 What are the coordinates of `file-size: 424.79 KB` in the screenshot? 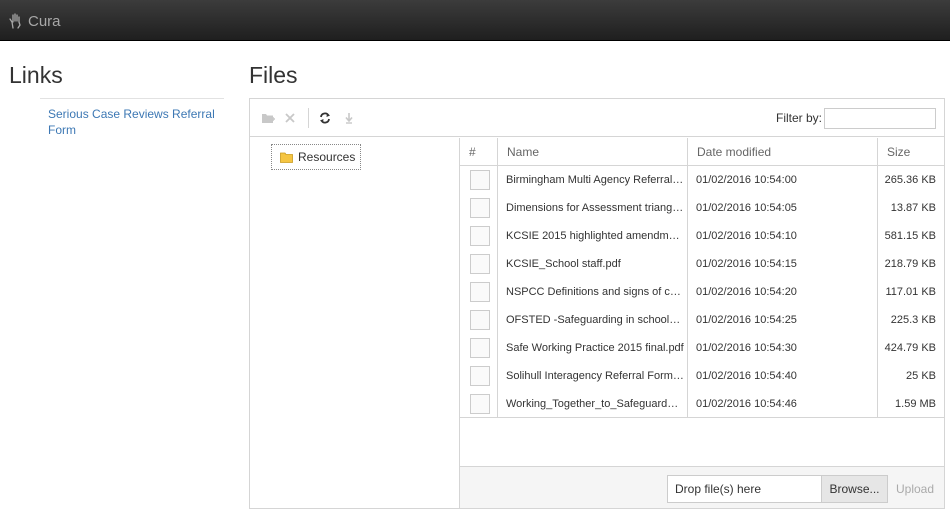 It's located at (910, 348).